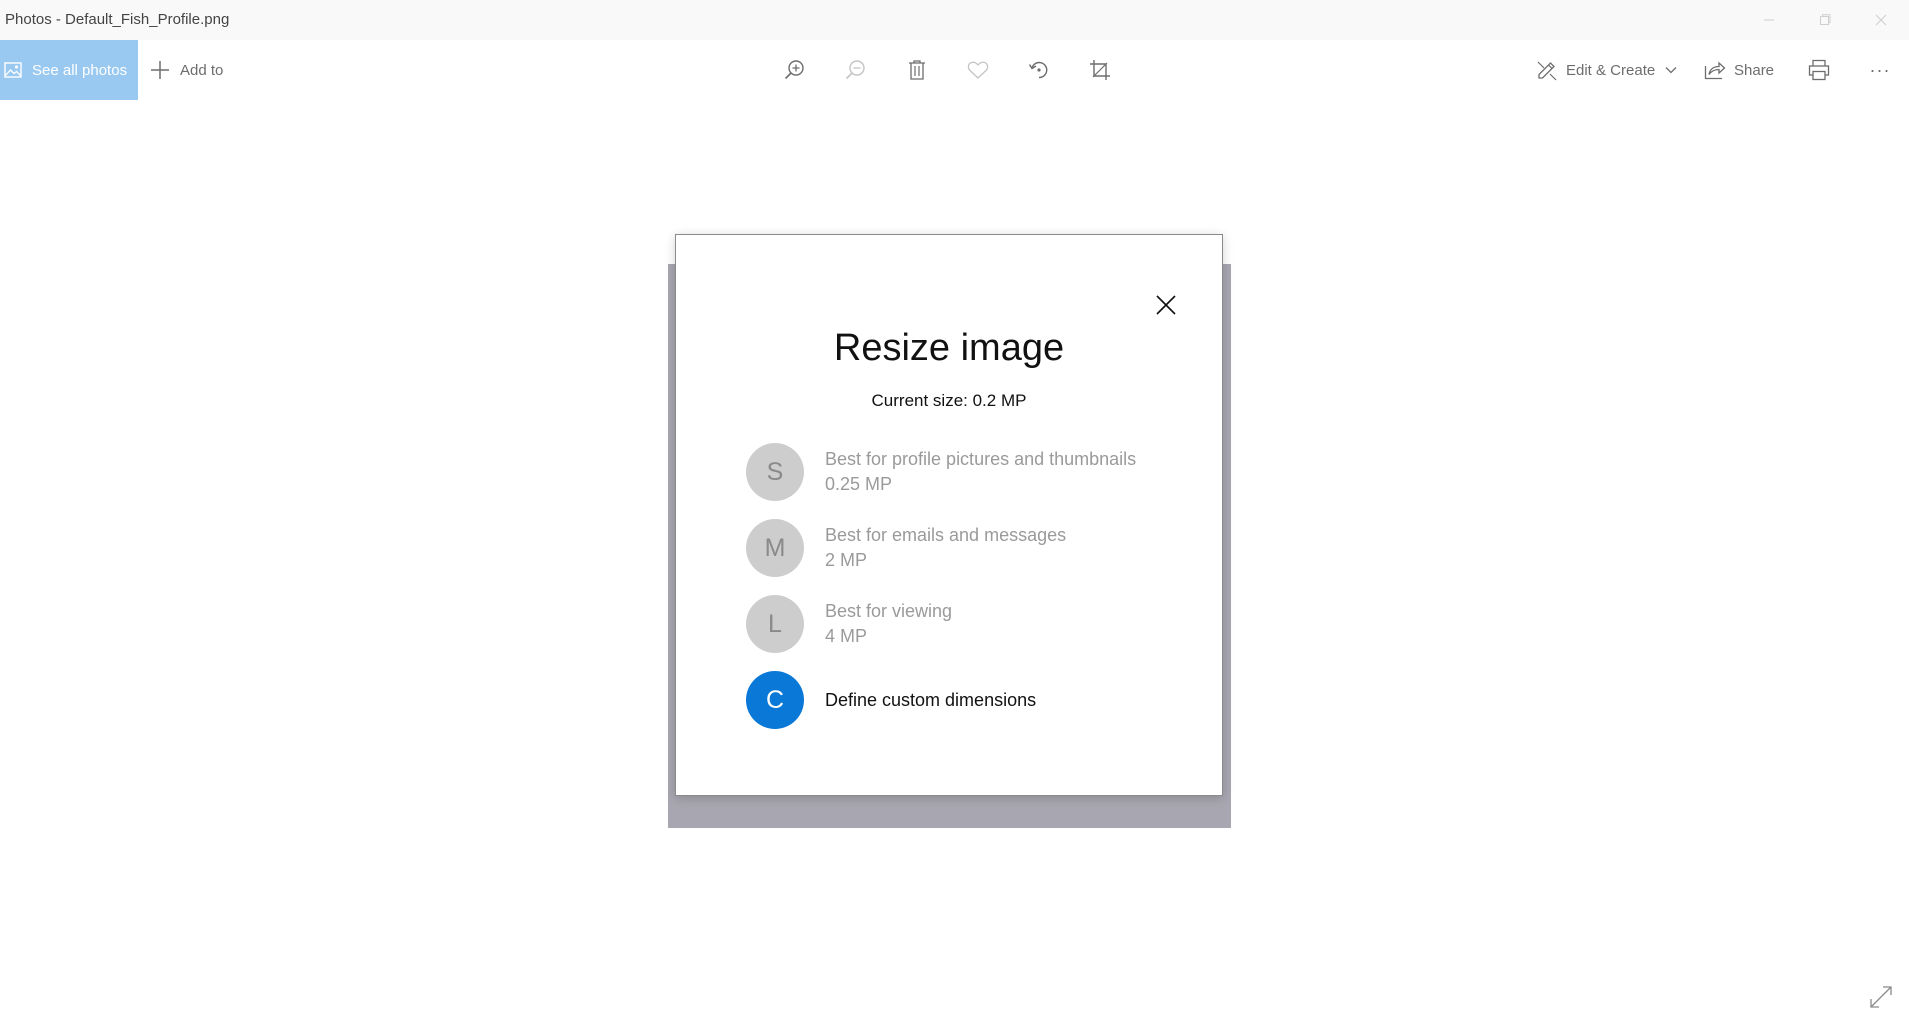 The image size is (1909, 1021). I want to click on chevron-down-icon, so click(1671, 70).